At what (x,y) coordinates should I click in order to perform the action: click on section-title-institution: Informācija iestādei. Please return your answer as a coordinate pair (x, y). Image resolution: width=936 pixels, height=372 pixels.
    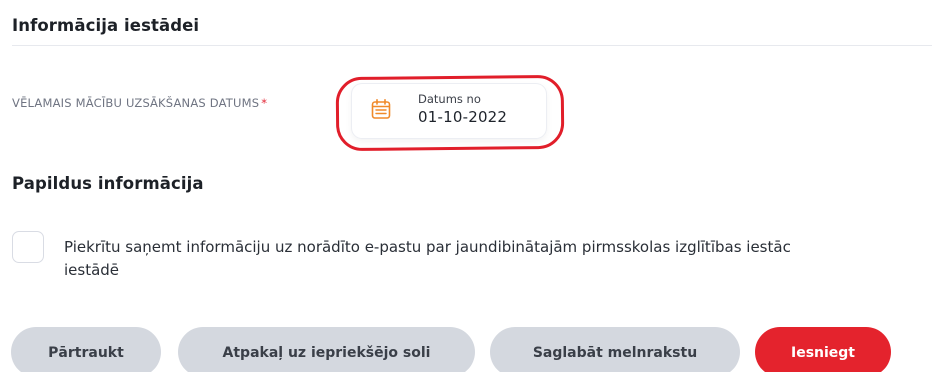
    Looking at the image, I should click on (106, 25).